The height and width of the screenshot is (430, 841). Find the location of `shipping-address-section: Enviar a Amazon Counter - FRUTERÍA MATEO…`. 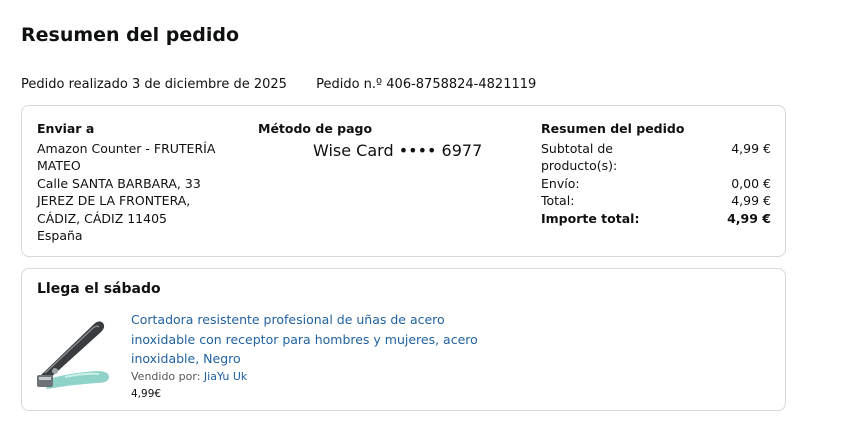

shipping-address-section: Enviar a Amazon Counter - FRUTERÍA MATEO… is located at coordinates (139, 182).